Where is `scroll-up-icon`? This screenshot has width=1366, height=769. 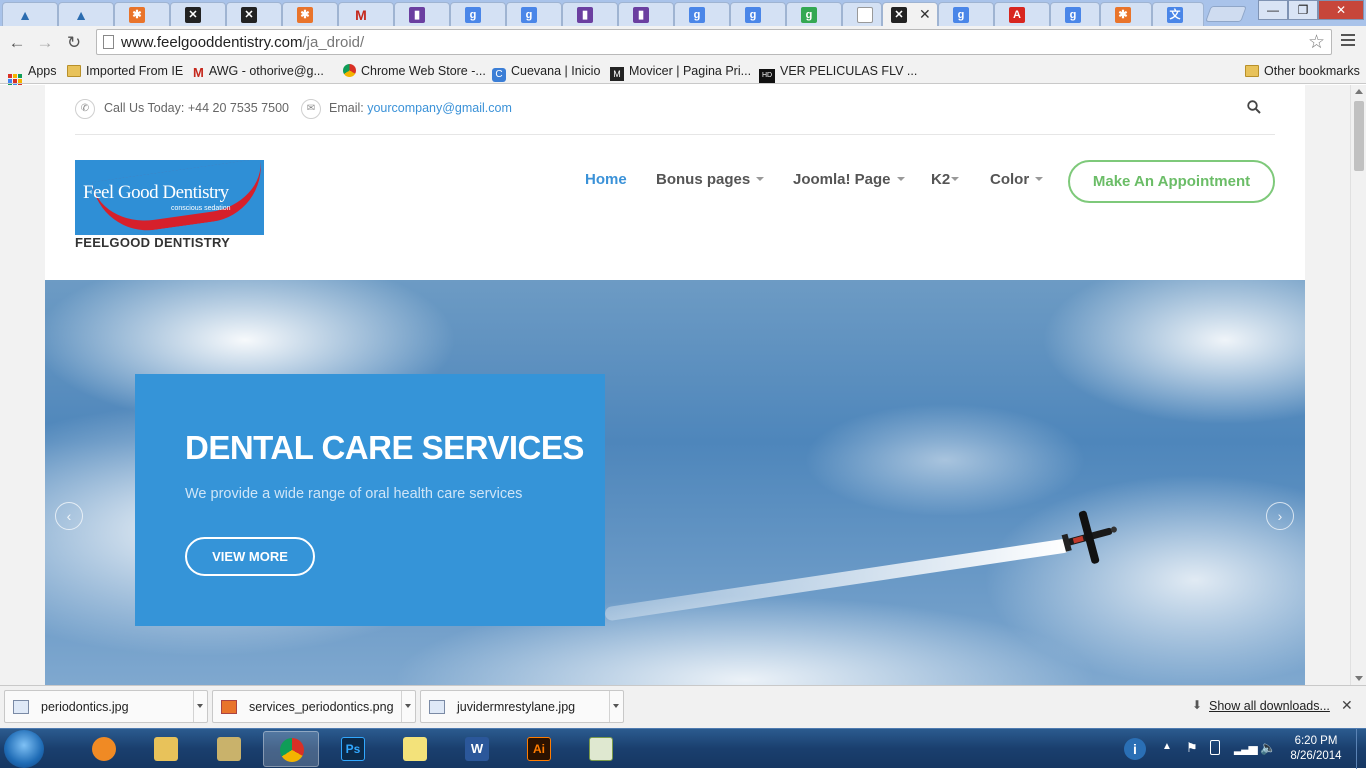 scroll-up-icon is located at coordinates (1359, 91).